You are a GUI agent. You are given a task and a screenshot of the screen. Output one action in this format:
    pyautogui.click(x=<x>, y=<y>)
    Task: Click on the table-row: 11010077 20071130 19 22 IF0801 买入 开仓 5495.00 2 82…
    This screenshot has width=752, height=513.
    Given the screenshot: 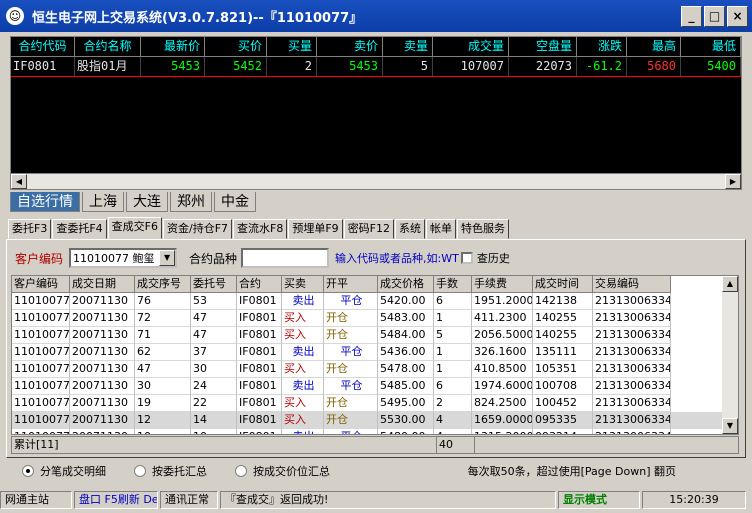 What is the action you would take?
    pyautogui.click(x=375, y=403)
    